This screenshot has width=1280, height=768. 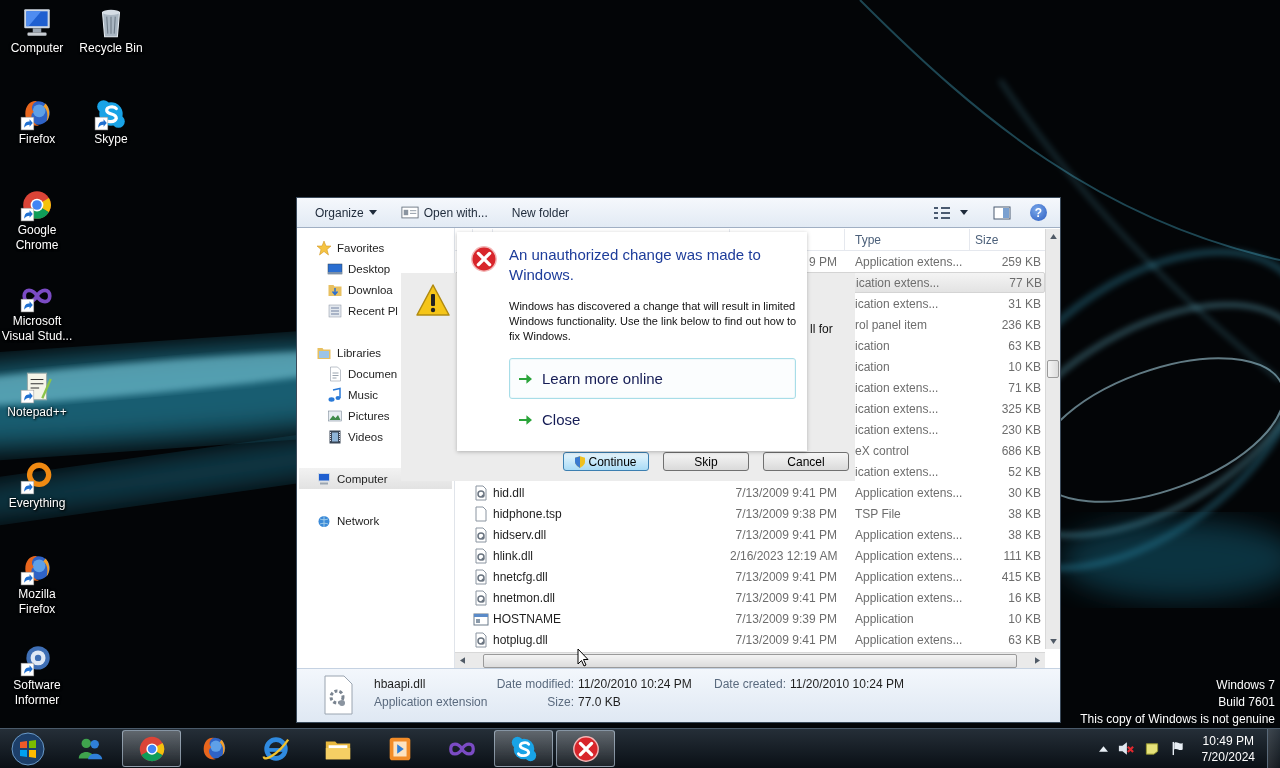 I want to click on start-button, so click(x=28, y=748).